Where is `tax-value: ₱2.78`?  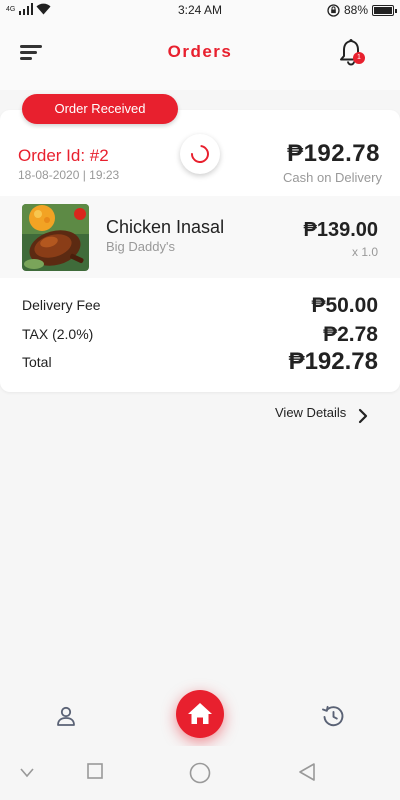
tax-value: ₱2.78 is located at coordinates (350, 334).